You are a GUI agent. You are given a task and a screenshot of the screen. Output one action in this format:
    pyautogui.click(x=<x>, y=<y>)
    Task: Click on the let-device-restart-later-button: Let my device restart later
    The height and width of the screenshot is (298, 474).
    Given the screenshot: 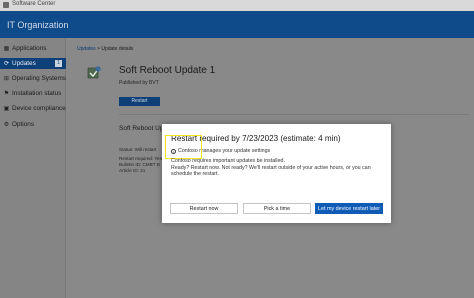 What is the action you would take?
    pyautogui.click(x=349, y=208)
    